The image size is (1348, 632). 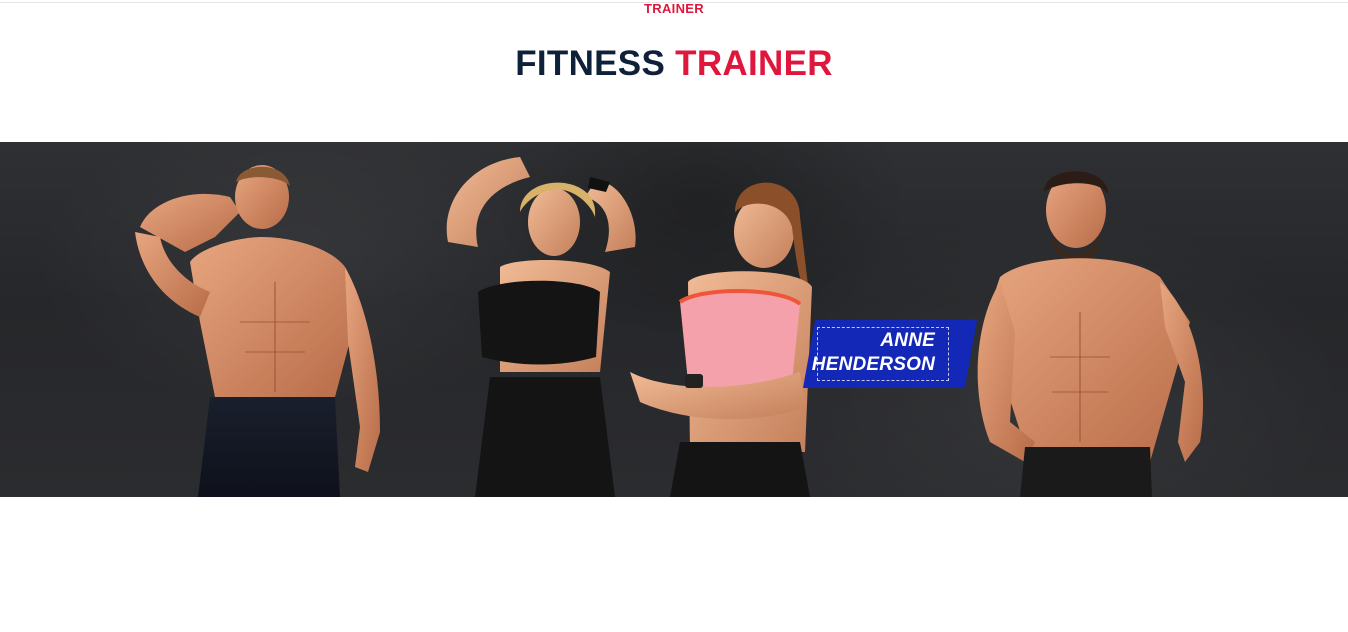 I want to click on trainer-2-photo, so click(x=541, y=327).